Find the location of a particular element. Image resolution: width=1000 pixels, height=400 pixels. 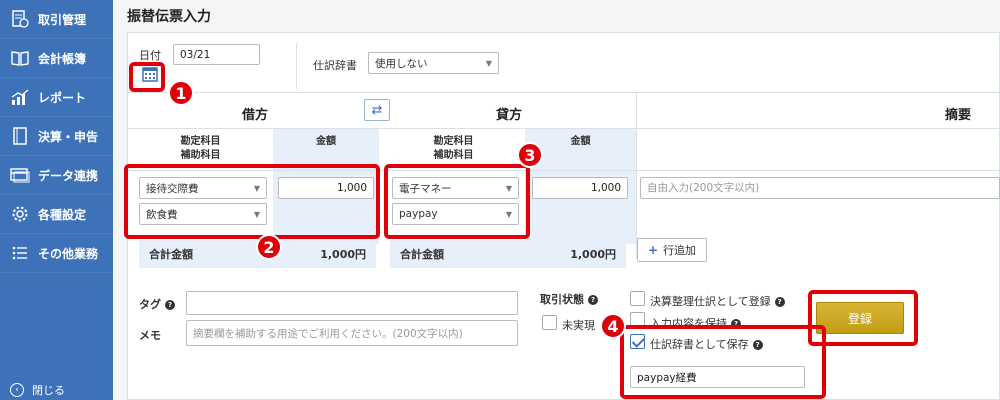

credit-total-value: 1,000円 is located at coordinates (593, 254).